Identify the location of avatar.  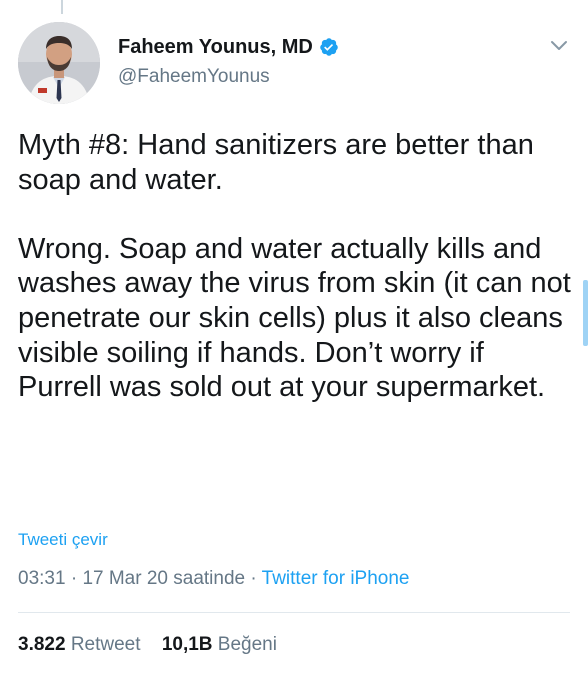
(59, 63).